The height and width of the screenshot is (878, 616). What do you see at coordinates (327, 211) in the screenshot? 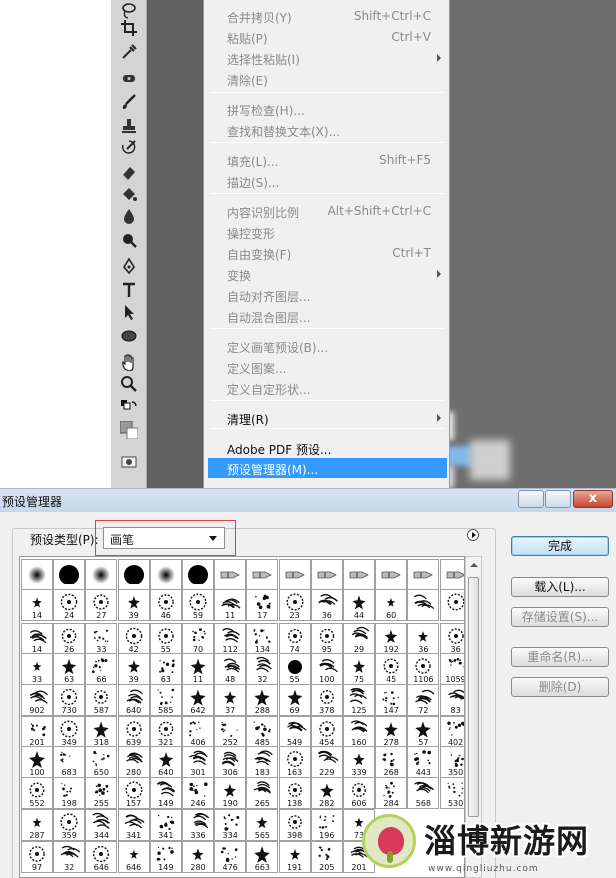
I see `menu-item: 内容识别比例 Alt+Shift+Ctrl+C` at bounding box center [327, 211].